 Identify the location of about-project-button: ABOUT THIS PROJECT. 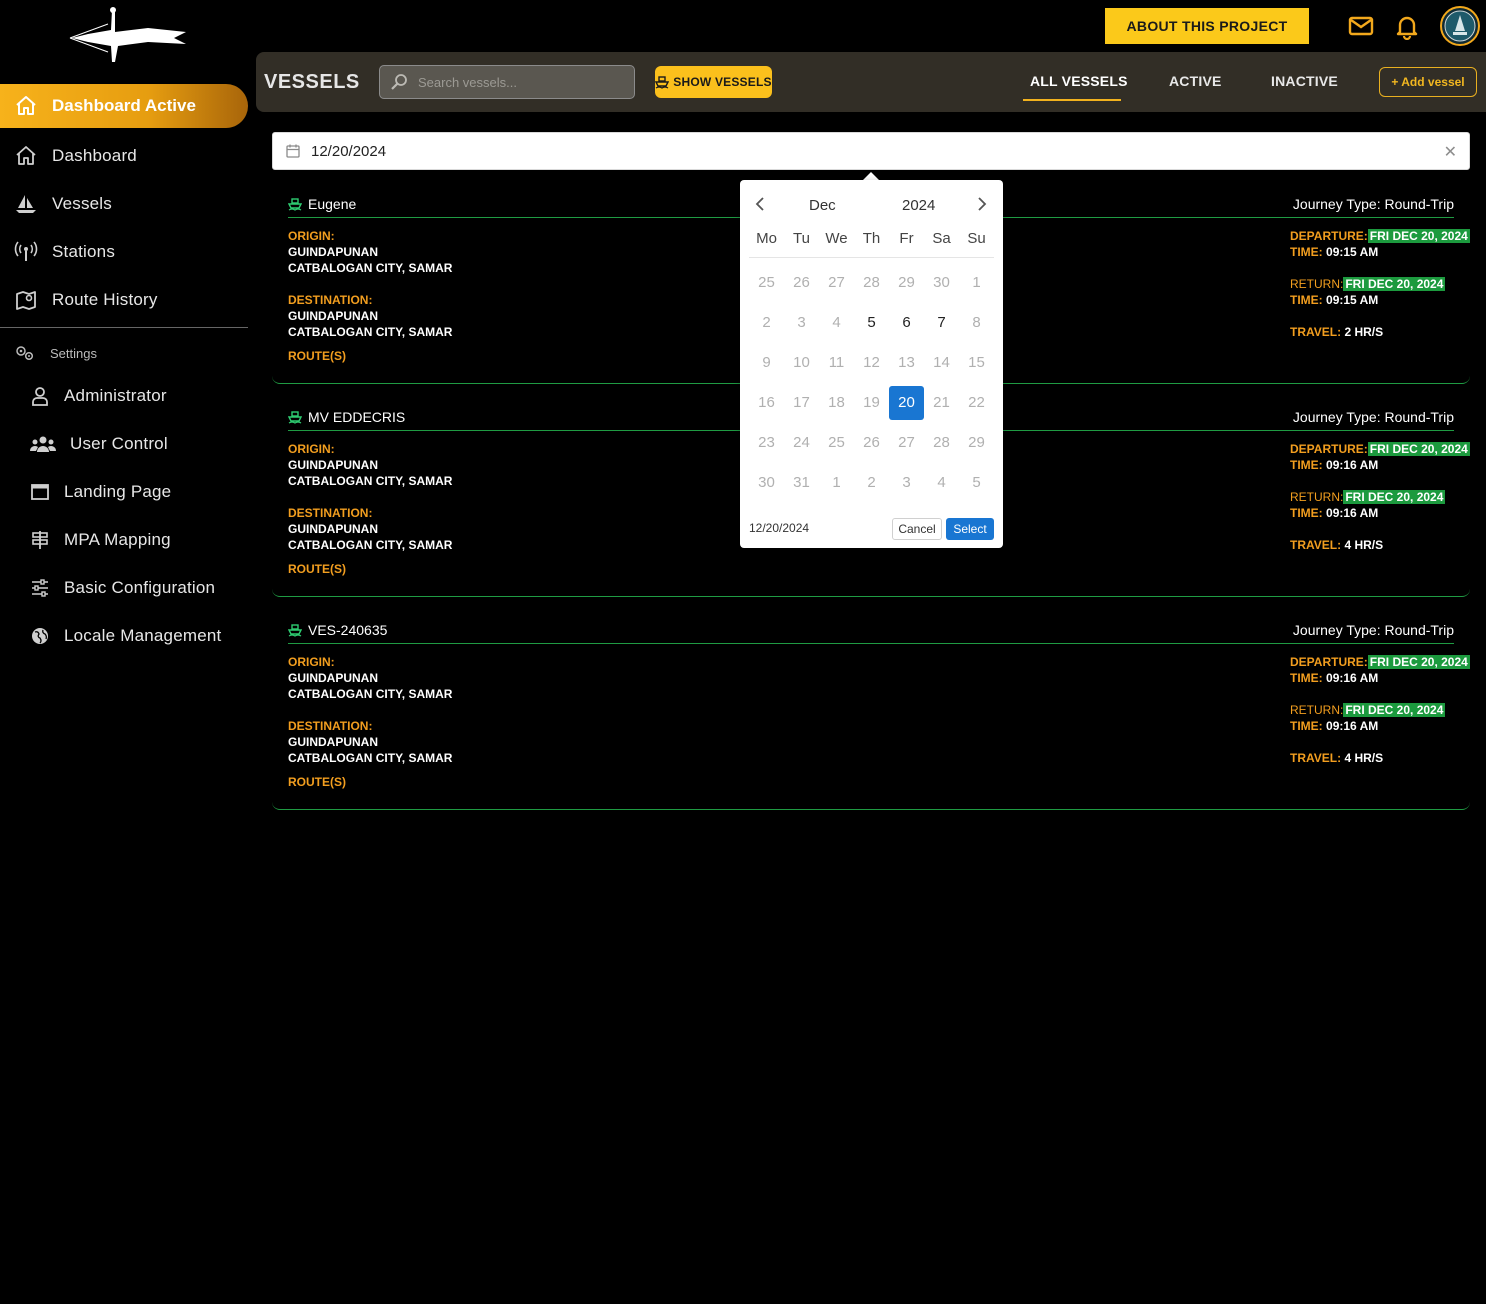
(1207, 26).